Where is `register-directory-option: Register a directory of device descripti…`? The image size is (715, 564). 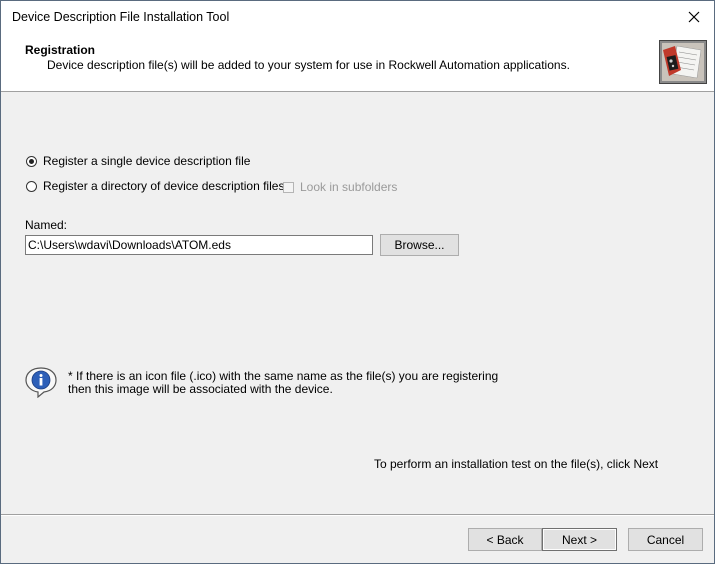 register-directory-option: Register a directory of device descripti… is located at coordinates (155, 186).